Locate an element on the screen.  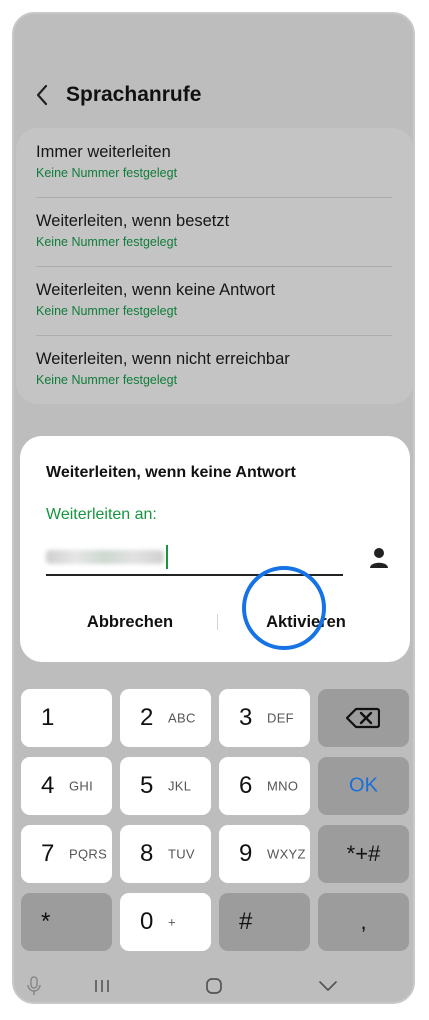
key-2: 2 ABC is located at coordinates (165, 718).